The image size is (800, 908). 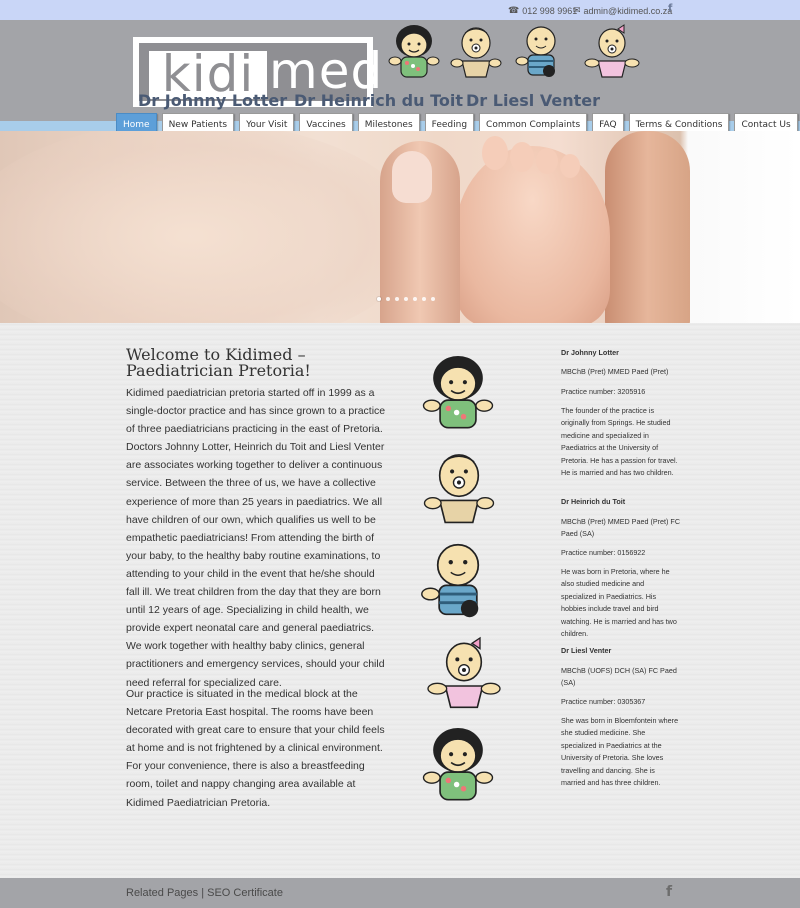 What do you see at coordinates (603, 552) in the screenshot?
I see `sidebar-doctor-practice-2: Practice number: 0156922` at bounding box center [603, 552].